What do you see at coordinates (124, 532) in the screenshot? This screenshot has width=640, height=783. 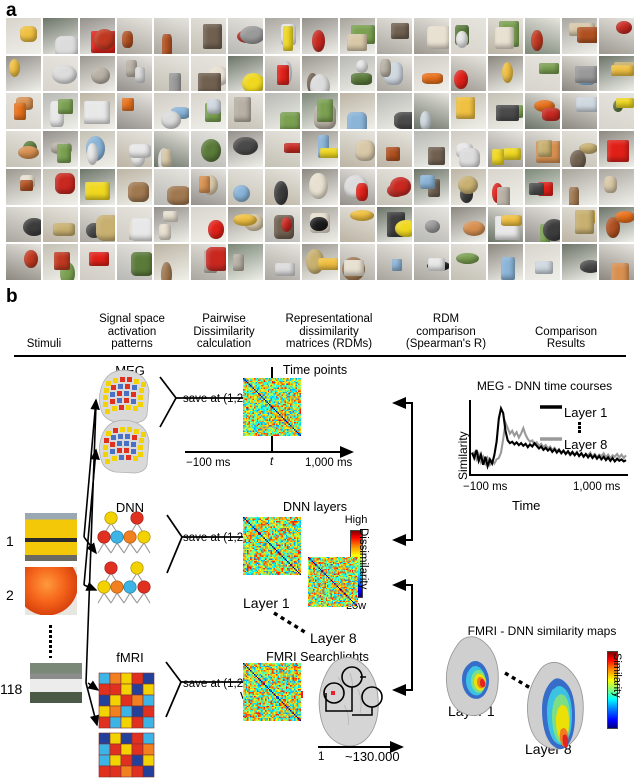 I see `dnn-network-top` at bounding box center [124, 532].